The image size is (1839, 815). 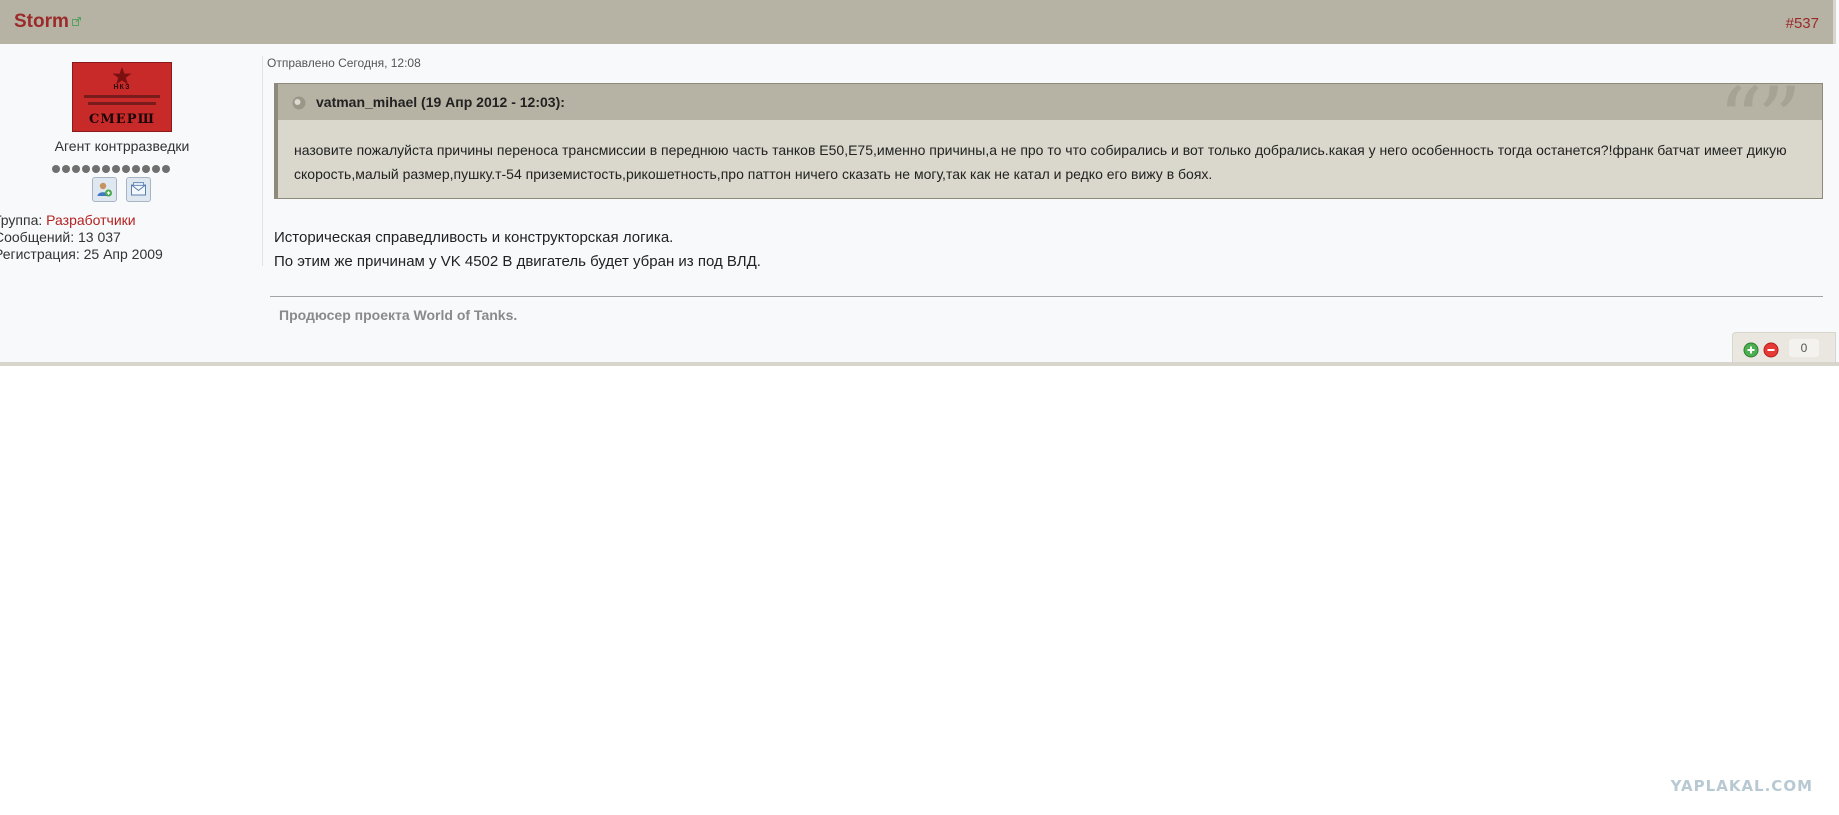 I want to click on posts-label: Сообщений:, so click(x=37, y=237).